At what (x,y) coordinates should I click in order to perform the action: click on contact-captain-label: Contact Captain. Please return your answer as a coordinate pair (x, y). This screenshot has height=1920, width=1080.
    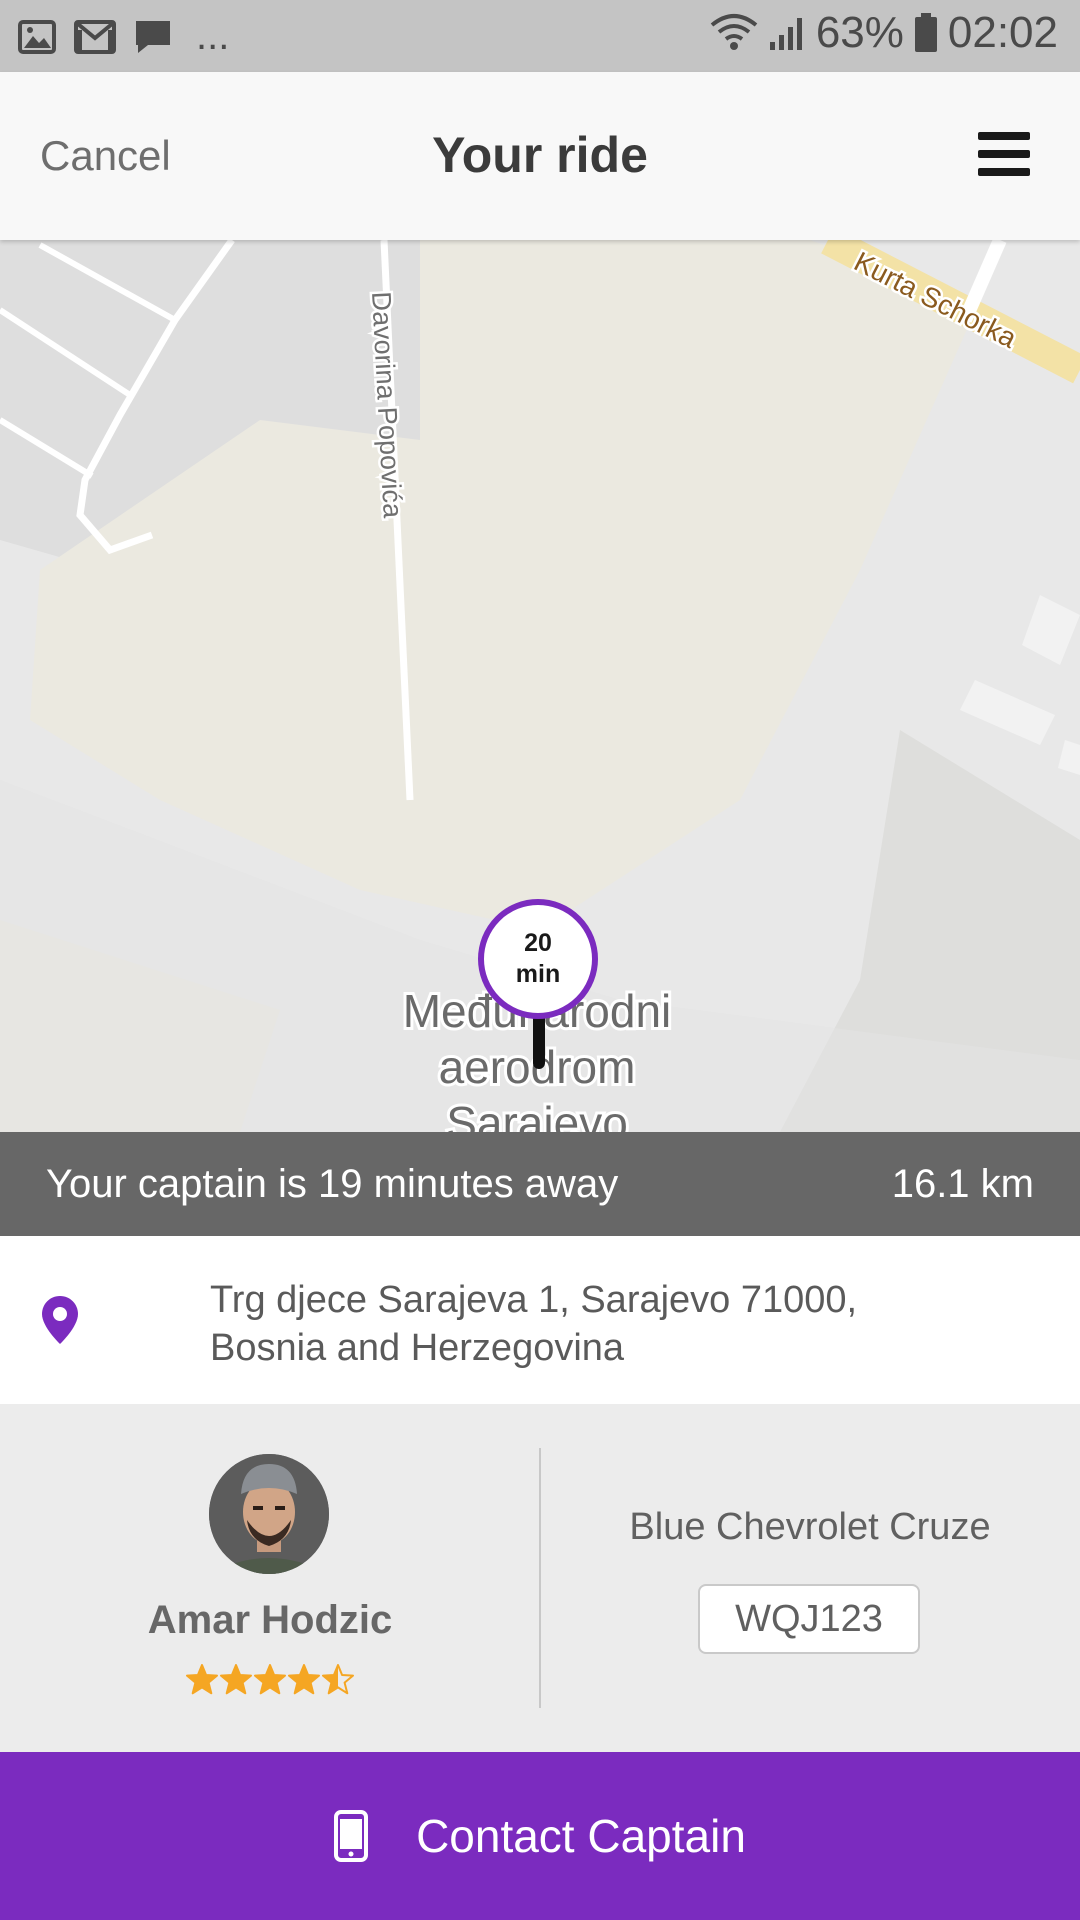
    Looking at the image, I should click on (581, 1836).